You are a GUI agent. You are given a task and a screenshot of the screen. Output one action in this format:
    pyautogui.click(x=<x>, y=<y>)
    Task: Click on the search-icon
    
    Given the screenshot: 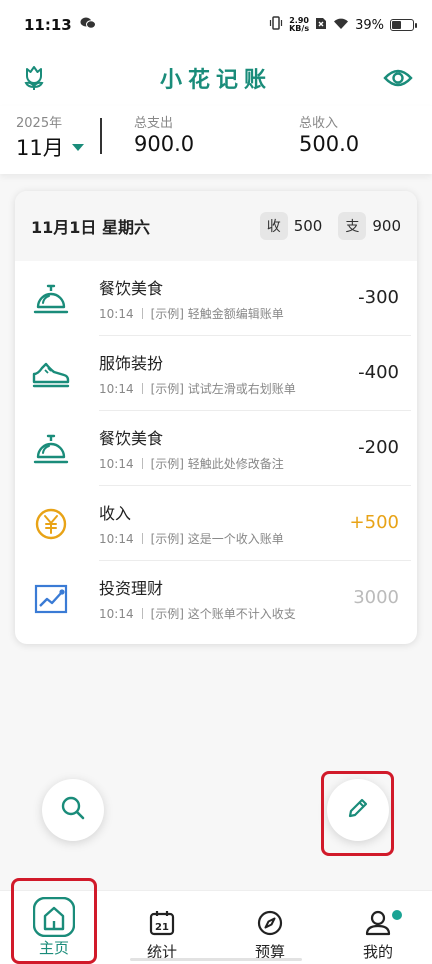 What is the action you would take?
    pyautogui.click(x=73, y=810)
    